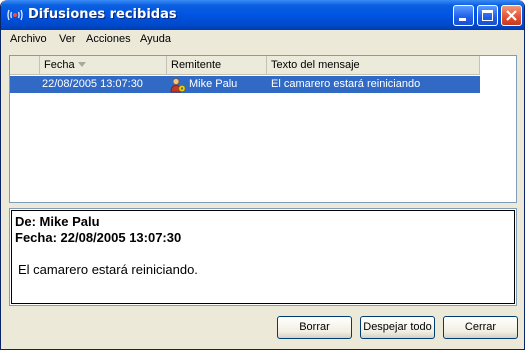  I want to click on preview-from: De: Mike Palu, so click(57, 221).